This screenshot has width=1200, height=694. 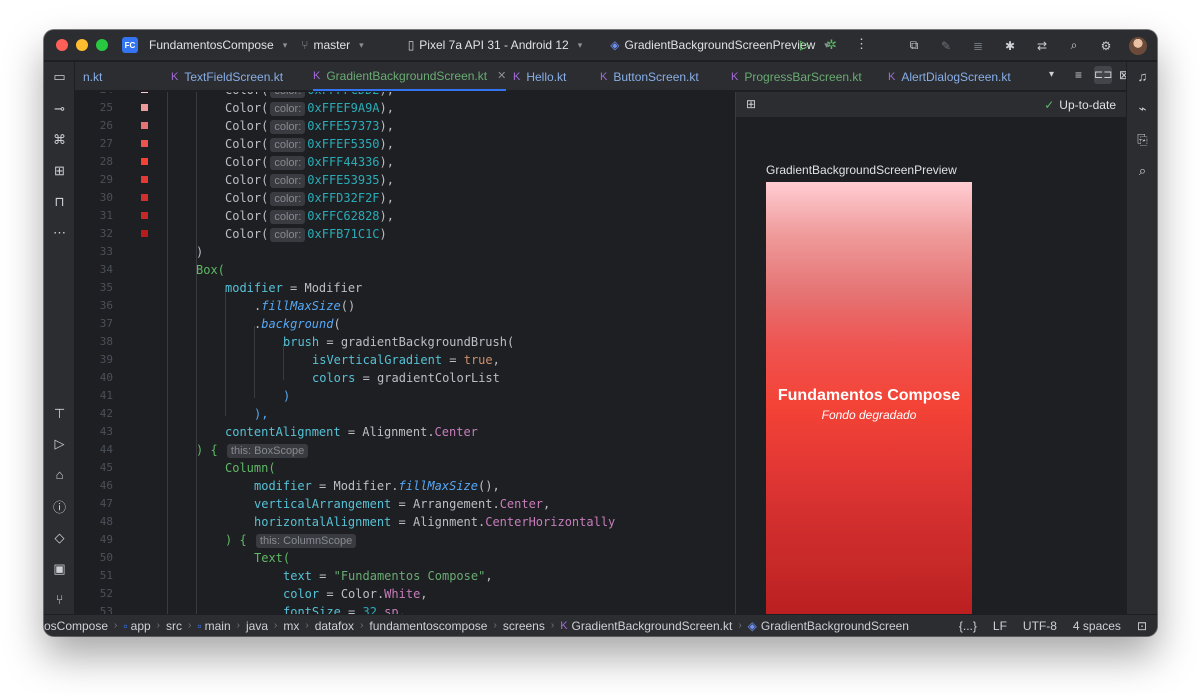 What do you see at coordinates (946, 46) in the screenshot?
I see `translate-icon: ✎` at bounding box center [946, 46].